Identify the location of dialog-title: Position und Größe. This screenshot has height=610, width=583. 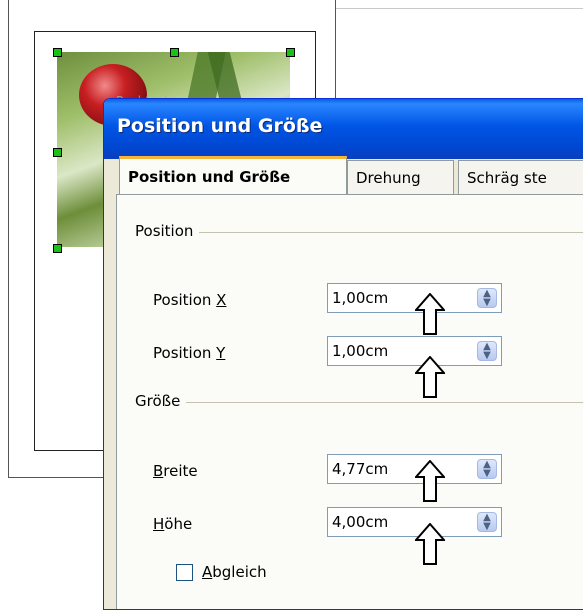
(220, 126).